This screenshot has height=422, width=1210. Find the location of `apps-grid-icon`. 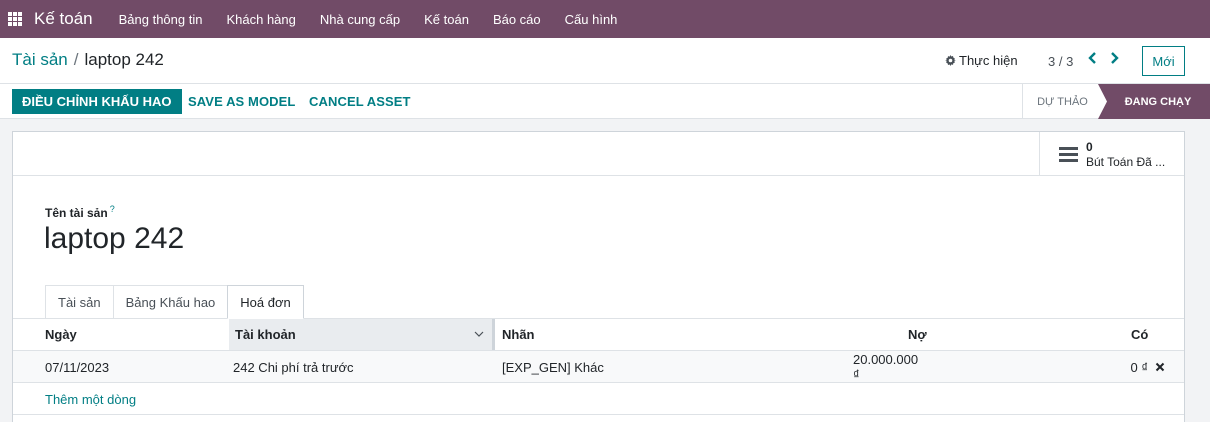

apps-grid-icon is located at coordinates (15, 19).